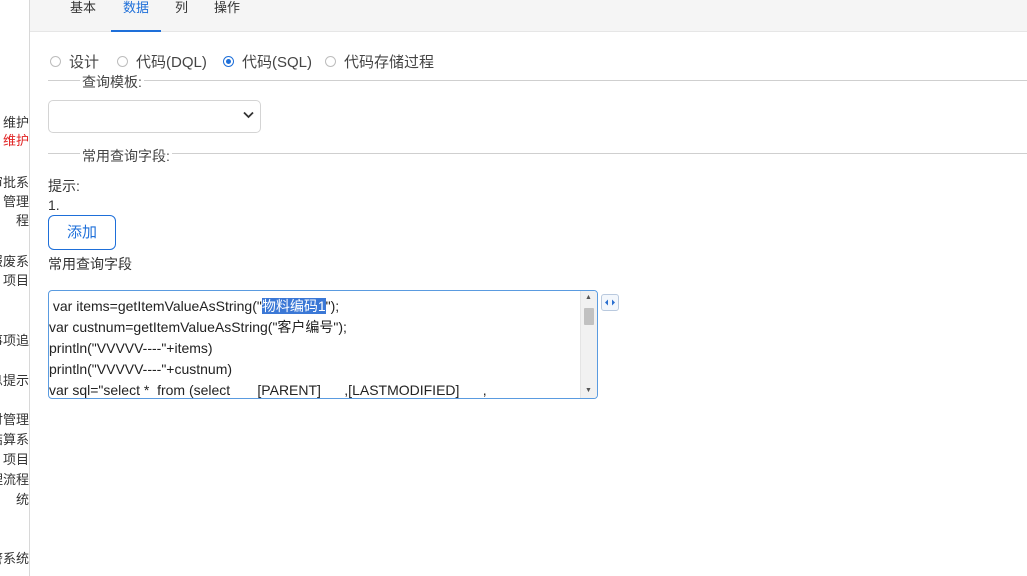 The image size is (1027, 576). Describe the element at coordinates (14, 440) in the screenshot. I see `sidebar-item: 结算系` at that location.